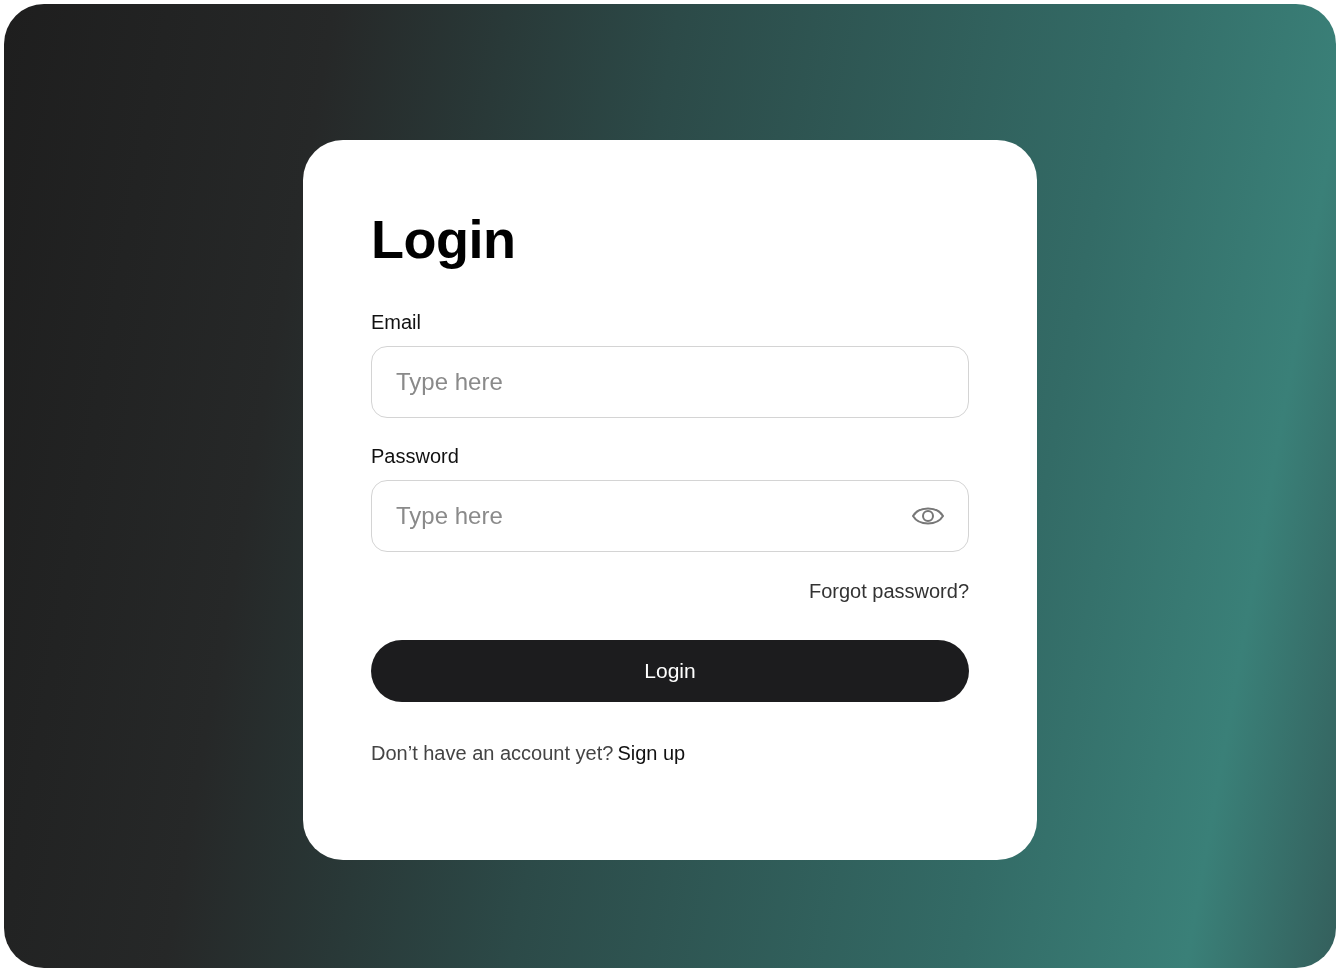  Describe the element at coordinates (651, 753) in the screenshot. I see `signup-link: Sign up` at that location.